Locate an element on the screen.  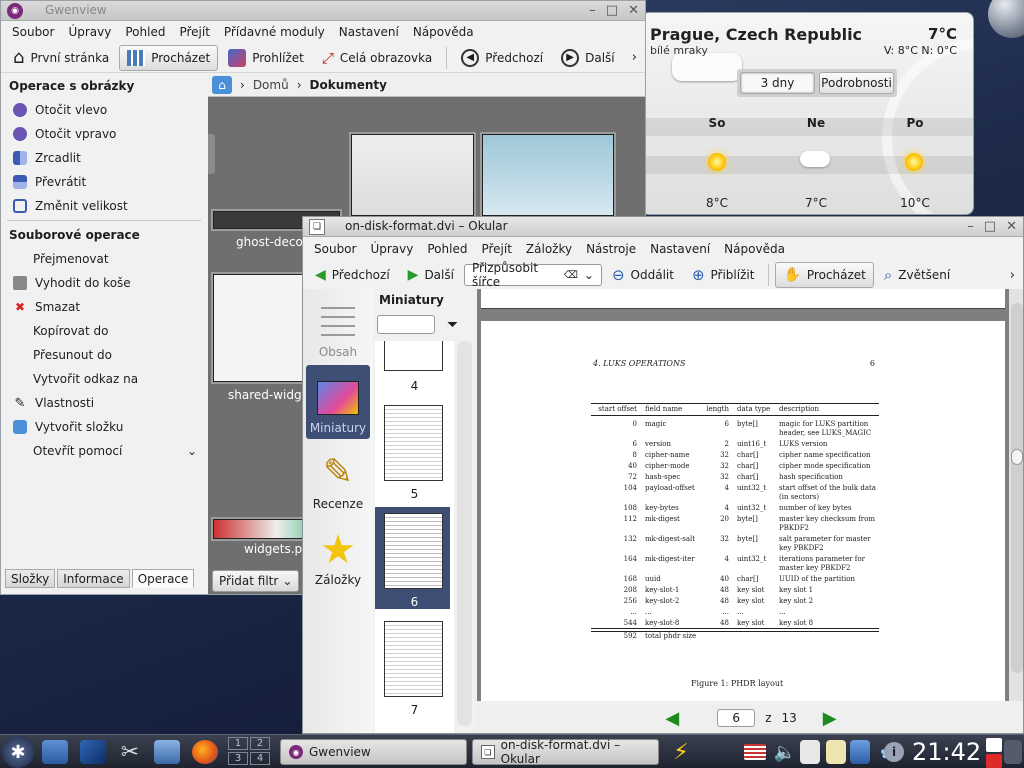
previous-page-icon: ◀ is located at coordinates (672, 718).